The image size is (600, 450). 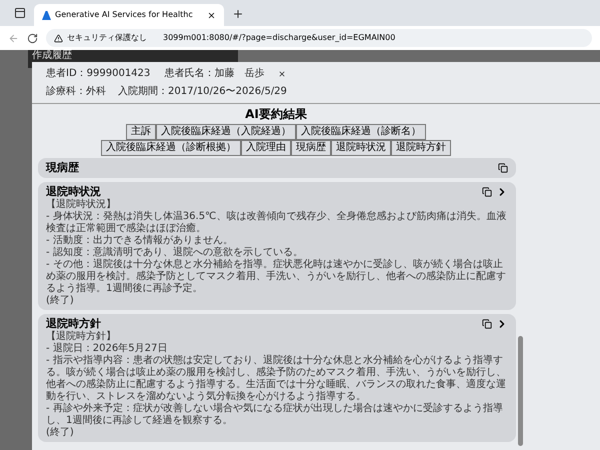 I want to click on section-tab: 入院後臨床経過（診断根拠）, so click(x=171, y=148).